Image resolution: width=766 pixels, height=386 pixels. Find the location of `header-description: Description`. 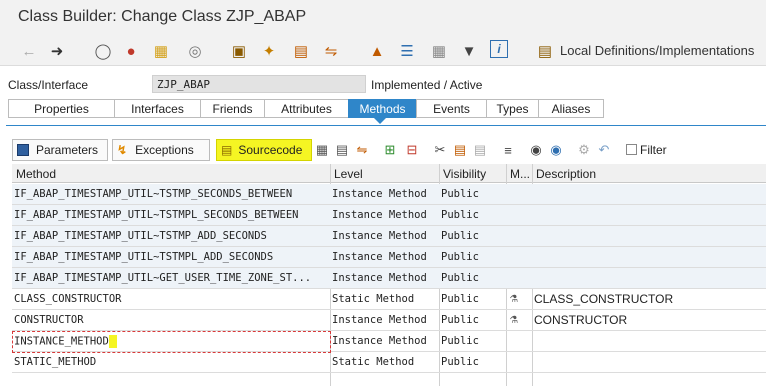

header-description: Description is located at coordinates (566, 174).